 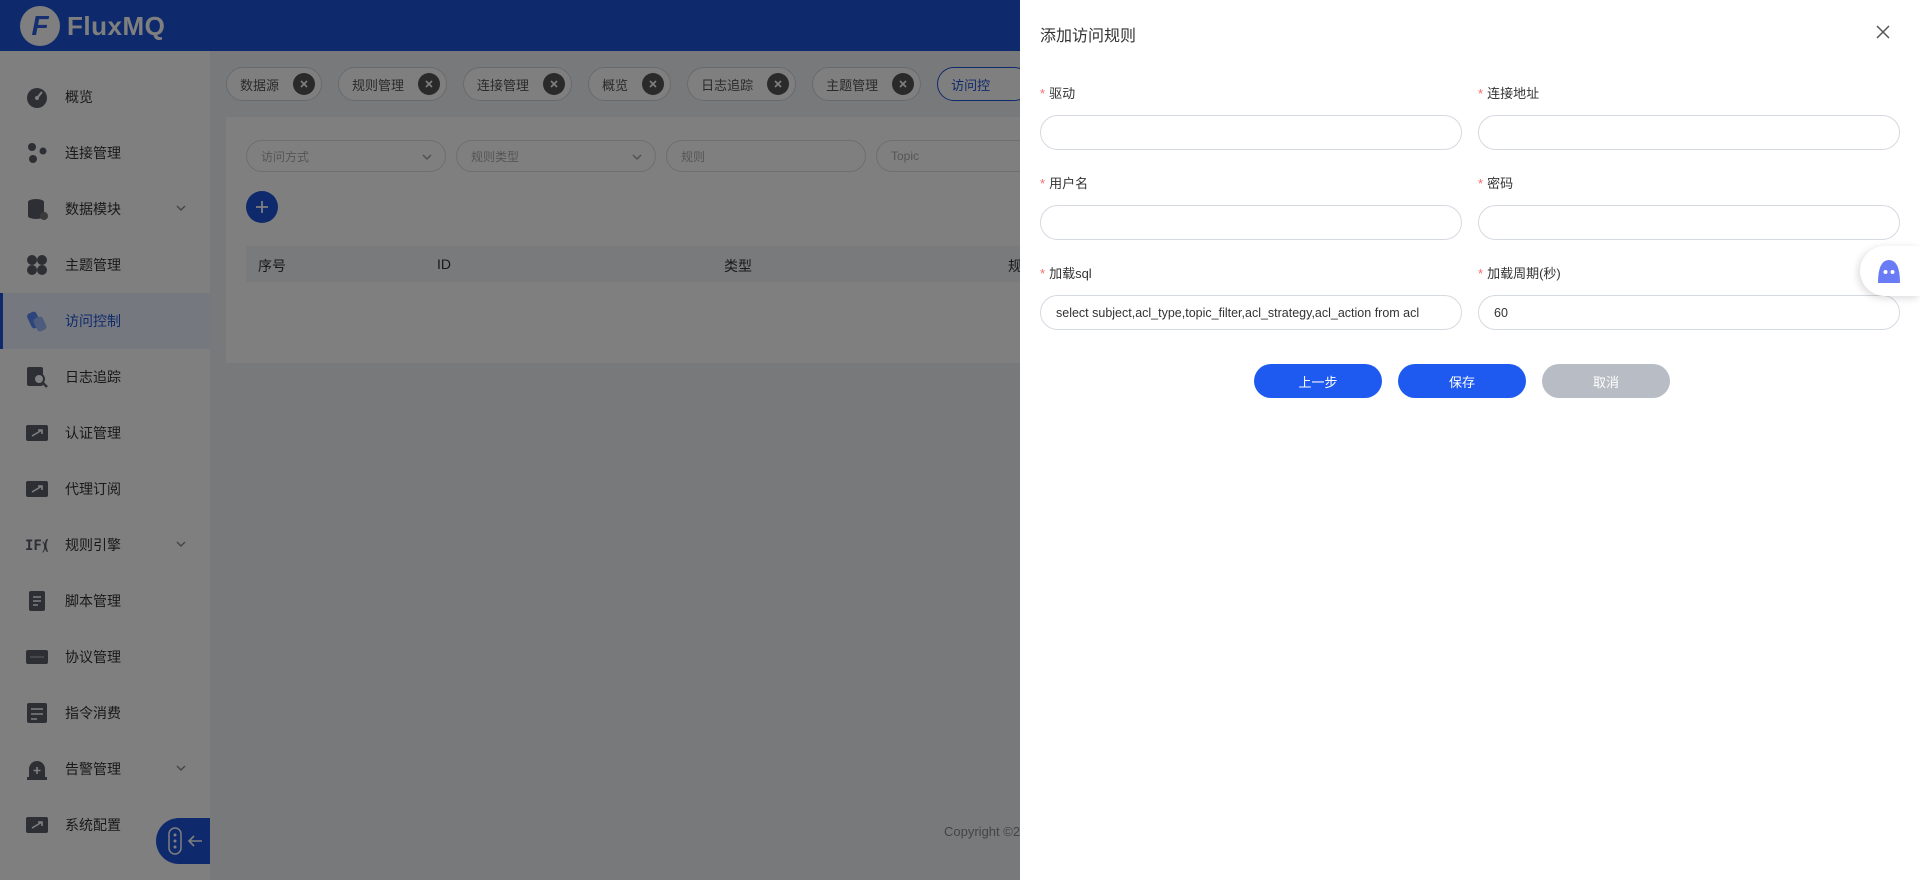 I want to click on password-label: * 密码, so click(x=1496, y=183).